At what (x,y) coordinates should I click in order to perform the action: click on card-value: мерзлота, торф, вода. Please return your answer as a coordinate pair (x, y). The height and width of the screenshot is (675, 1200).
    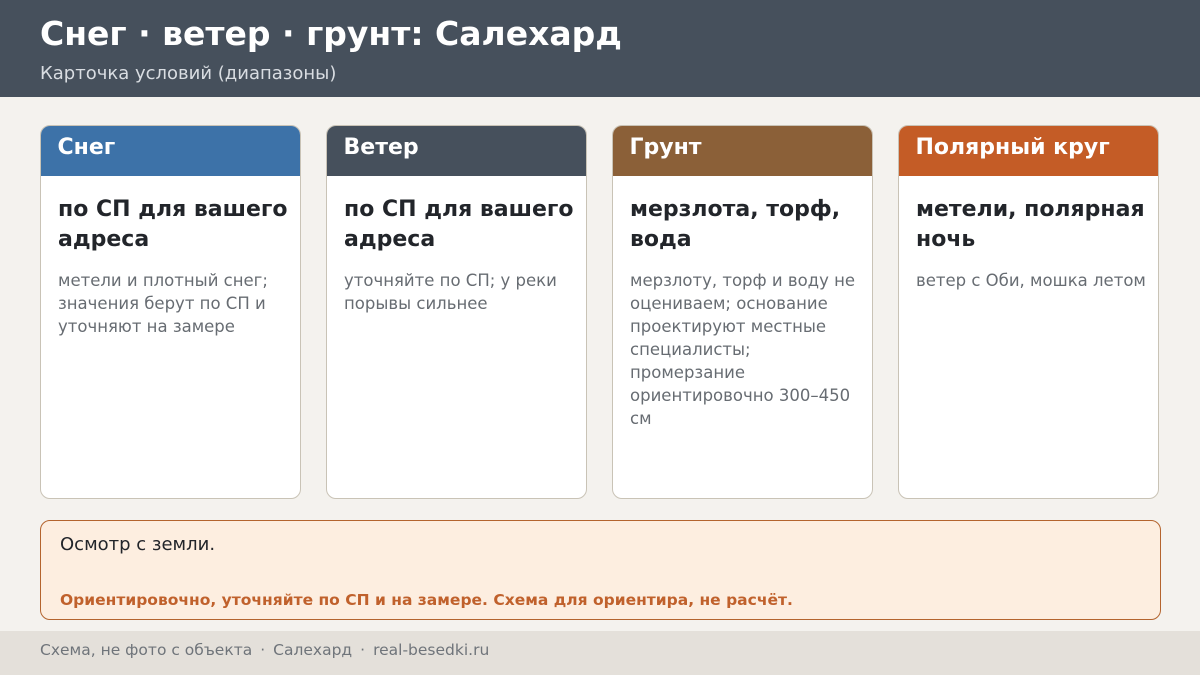
    Looking at the image, I should click on (735, 224).